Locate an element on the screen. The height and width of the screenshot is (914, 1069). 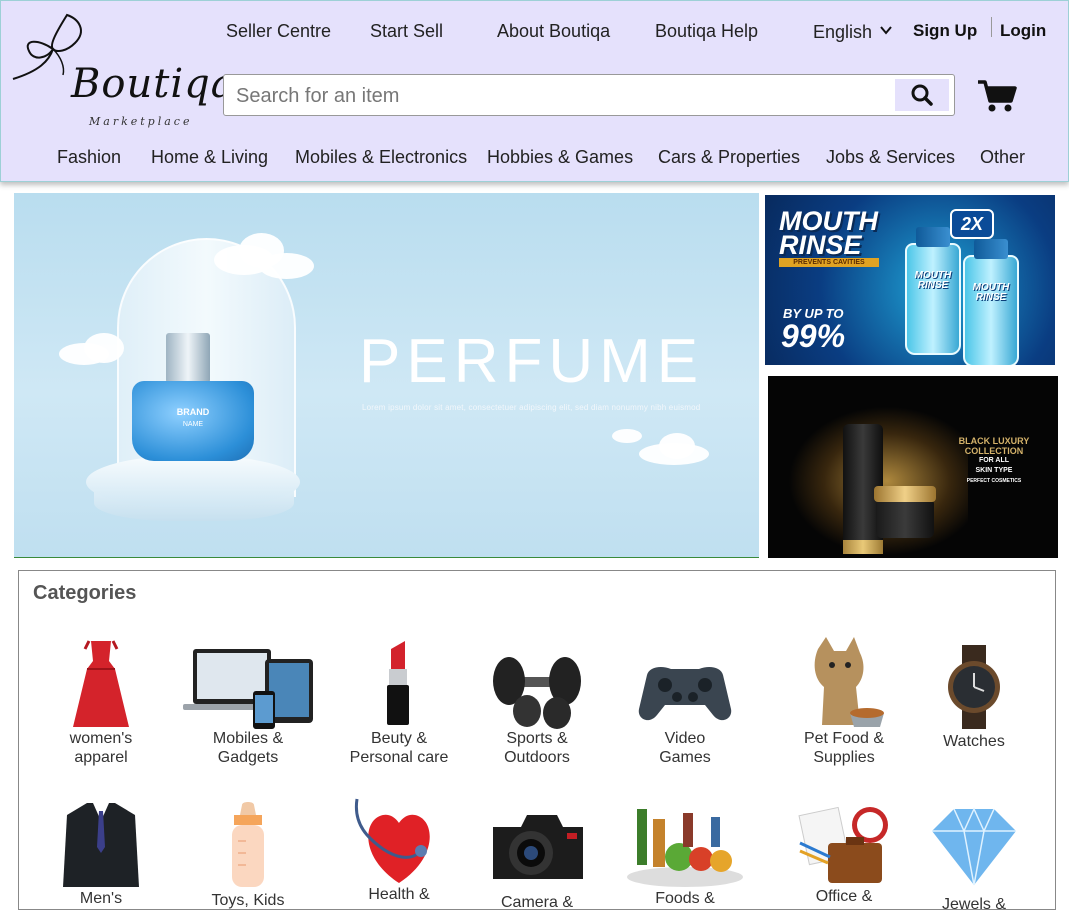
bottle-brand-text: BRAND is located at coordinates (193, 412).